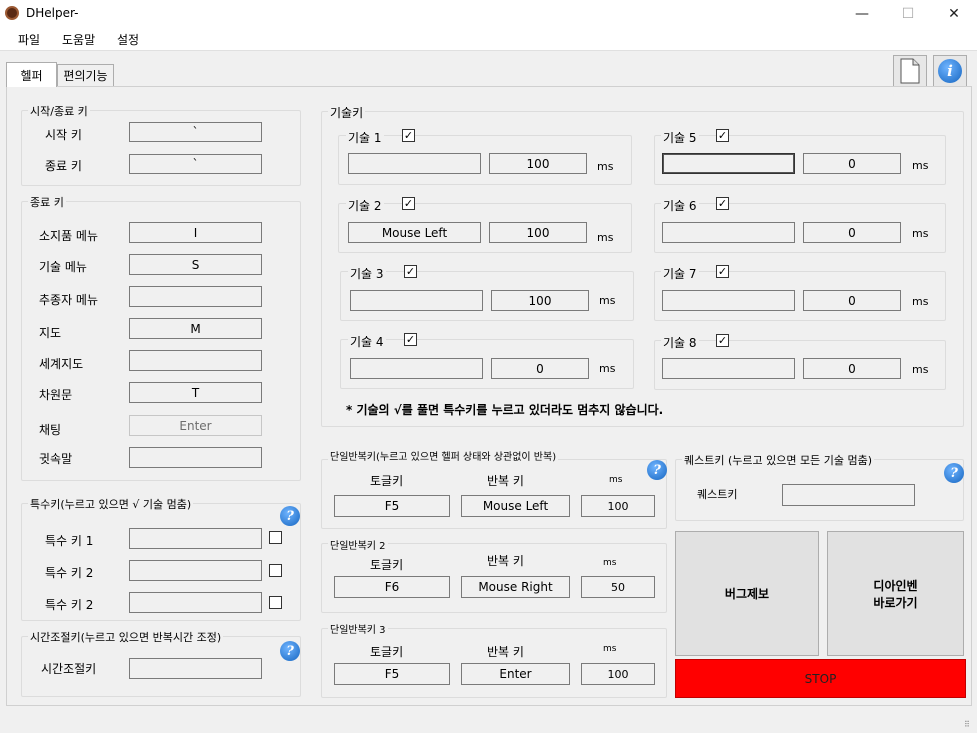 The image size is (977, 733). Describe the element at coordinates (128, 39) in the screenshot. I see `menu-settings: 설정` at that location.